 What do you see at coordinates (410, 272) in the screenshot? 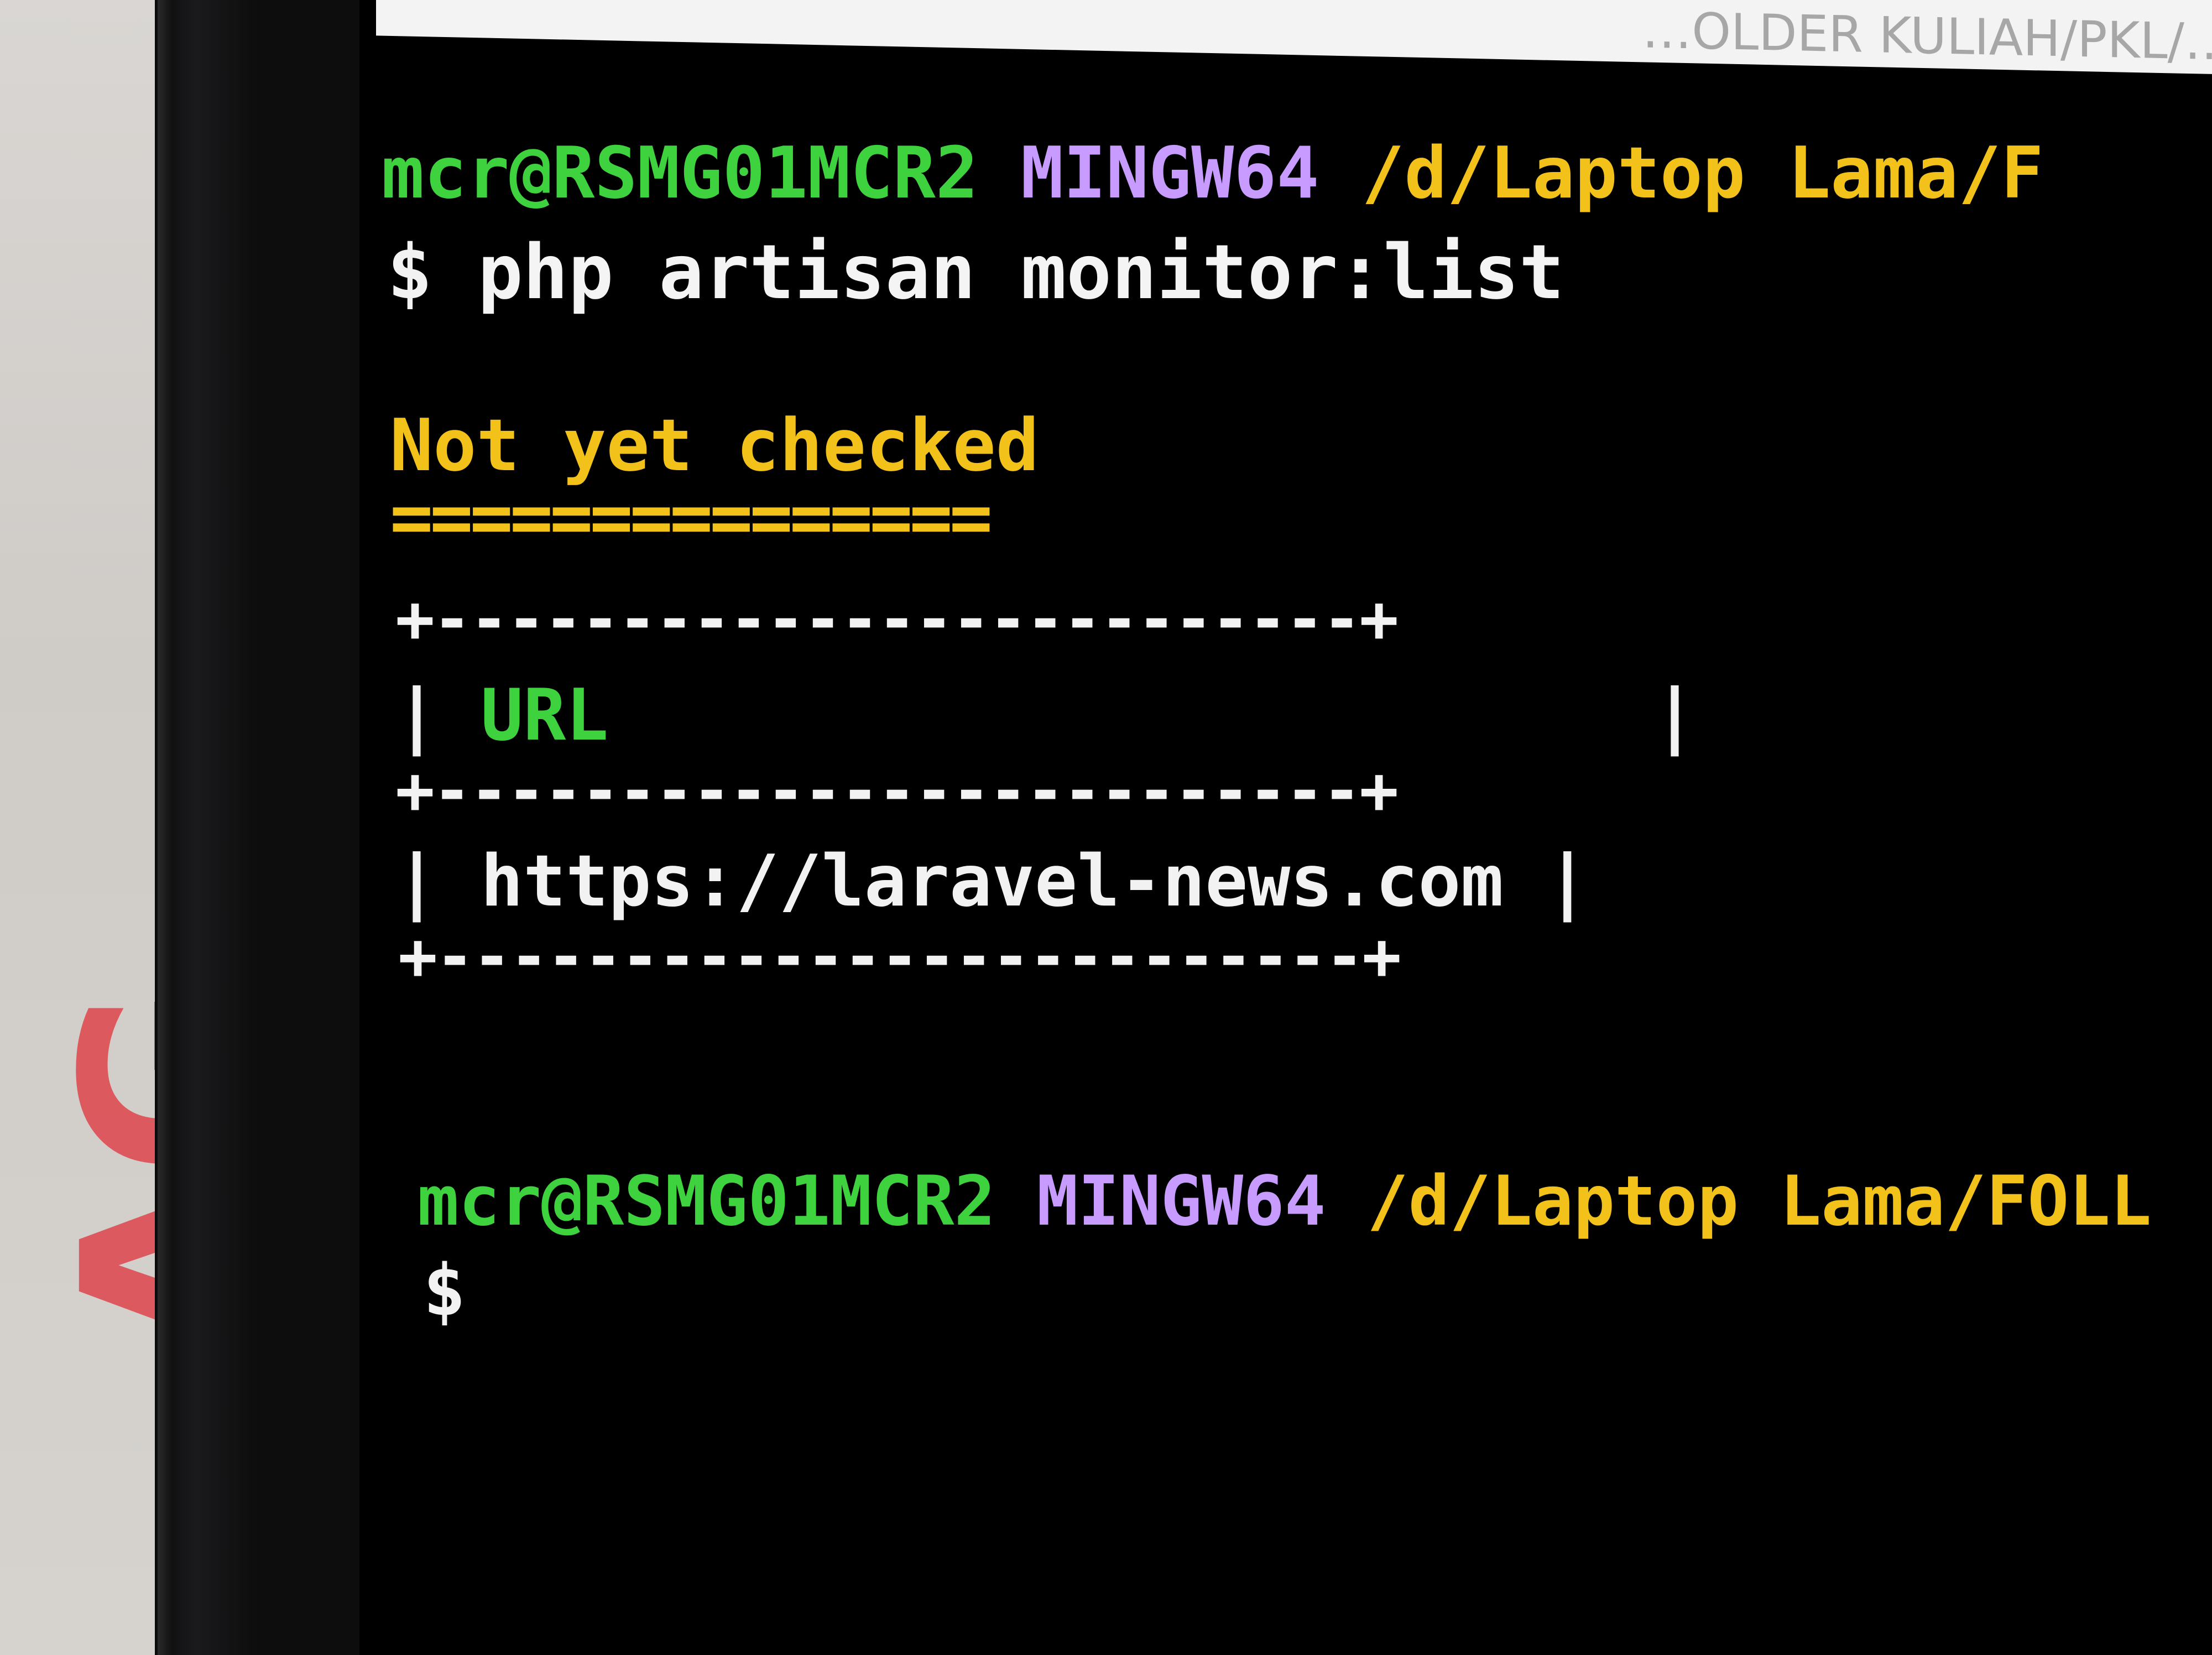
I see `prompt-symbol: $` at bounding box center [410, 272].